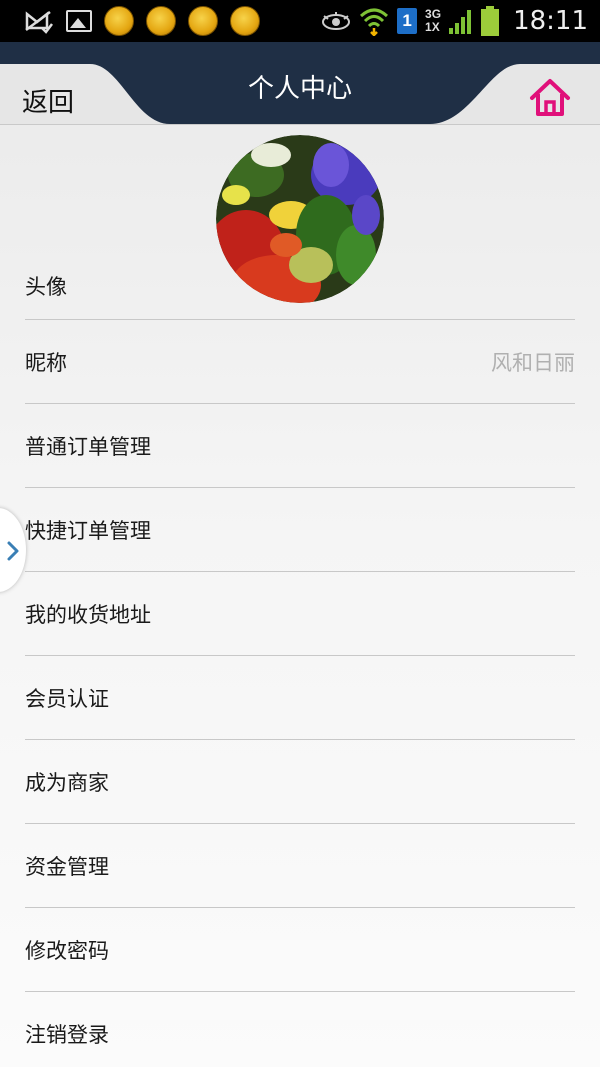  Describe the element at coordinates (67, 698) in the screenshot. I see `member-verification-label: 会员认证` at that location.